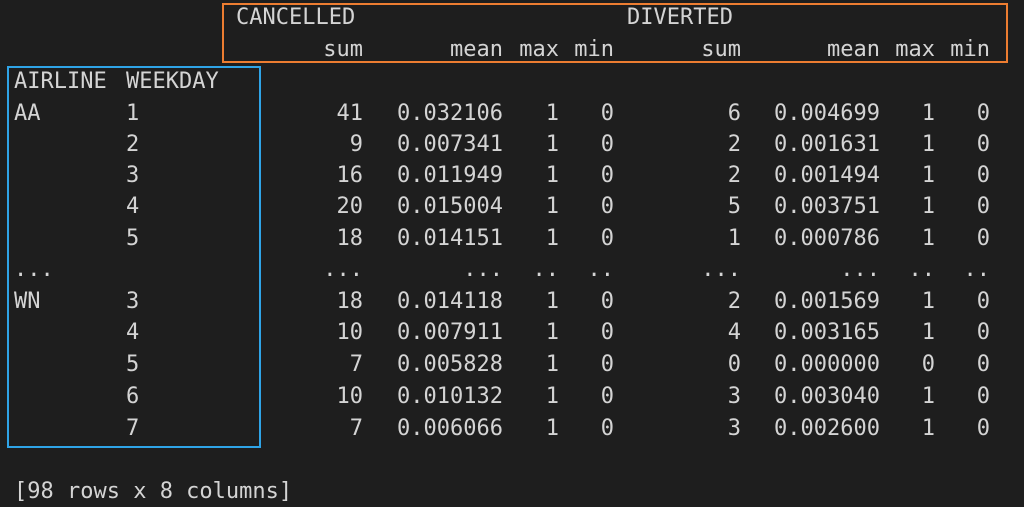 This screenshot has height=507, width=1024. I want to click on row-weekday-index: 6, so click(133, 396).